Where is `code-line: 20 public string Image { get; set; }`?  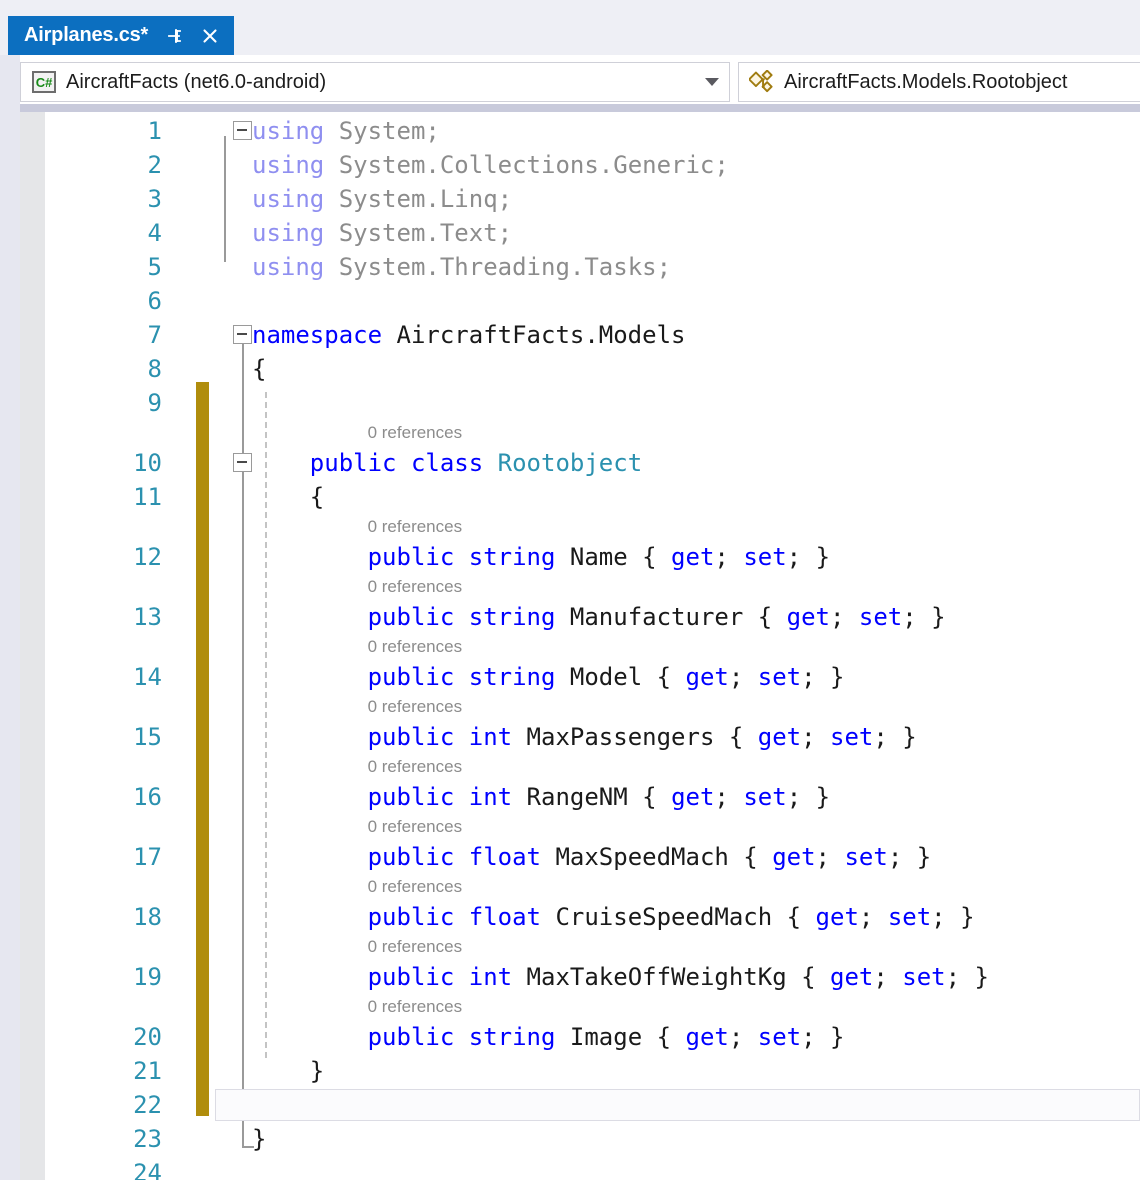 code-line: 20 public string Image { get; set; } is located at coordinates (580, 1037).